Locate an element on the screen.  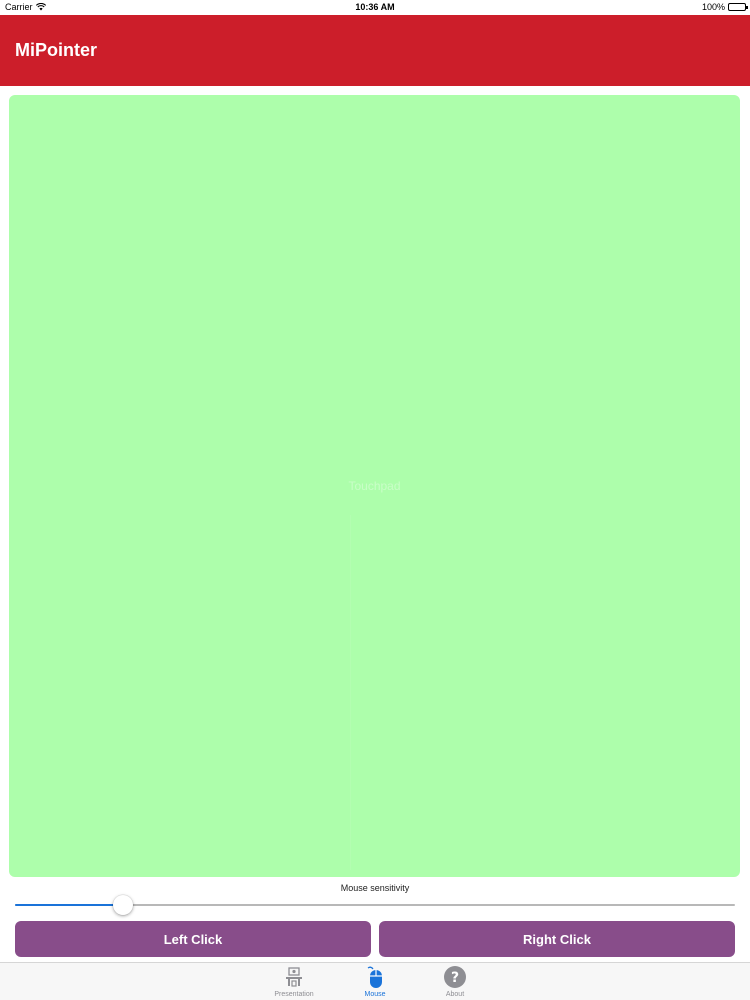
status-time: 10:36 AM is located at coordinates (375, 7).